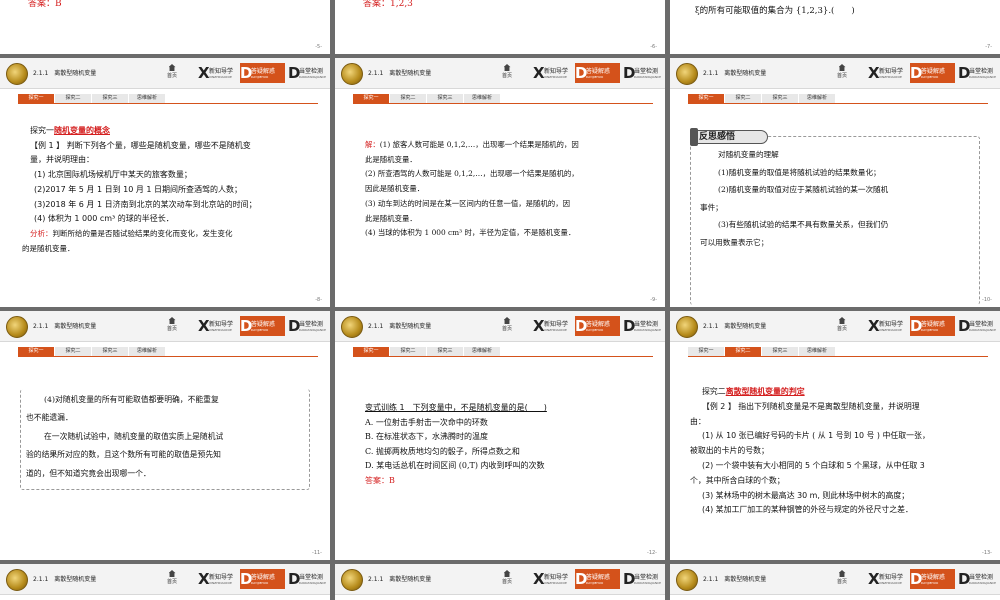  What do you see at coordinates (391, 218) in the screenshot?
I see `content-line: 此是随机变量．` at bounding box center [391, 218].